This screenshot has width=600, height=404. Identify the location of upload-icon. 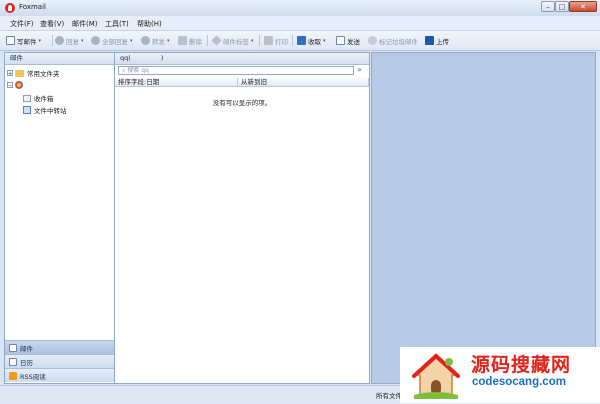
(429, 40).